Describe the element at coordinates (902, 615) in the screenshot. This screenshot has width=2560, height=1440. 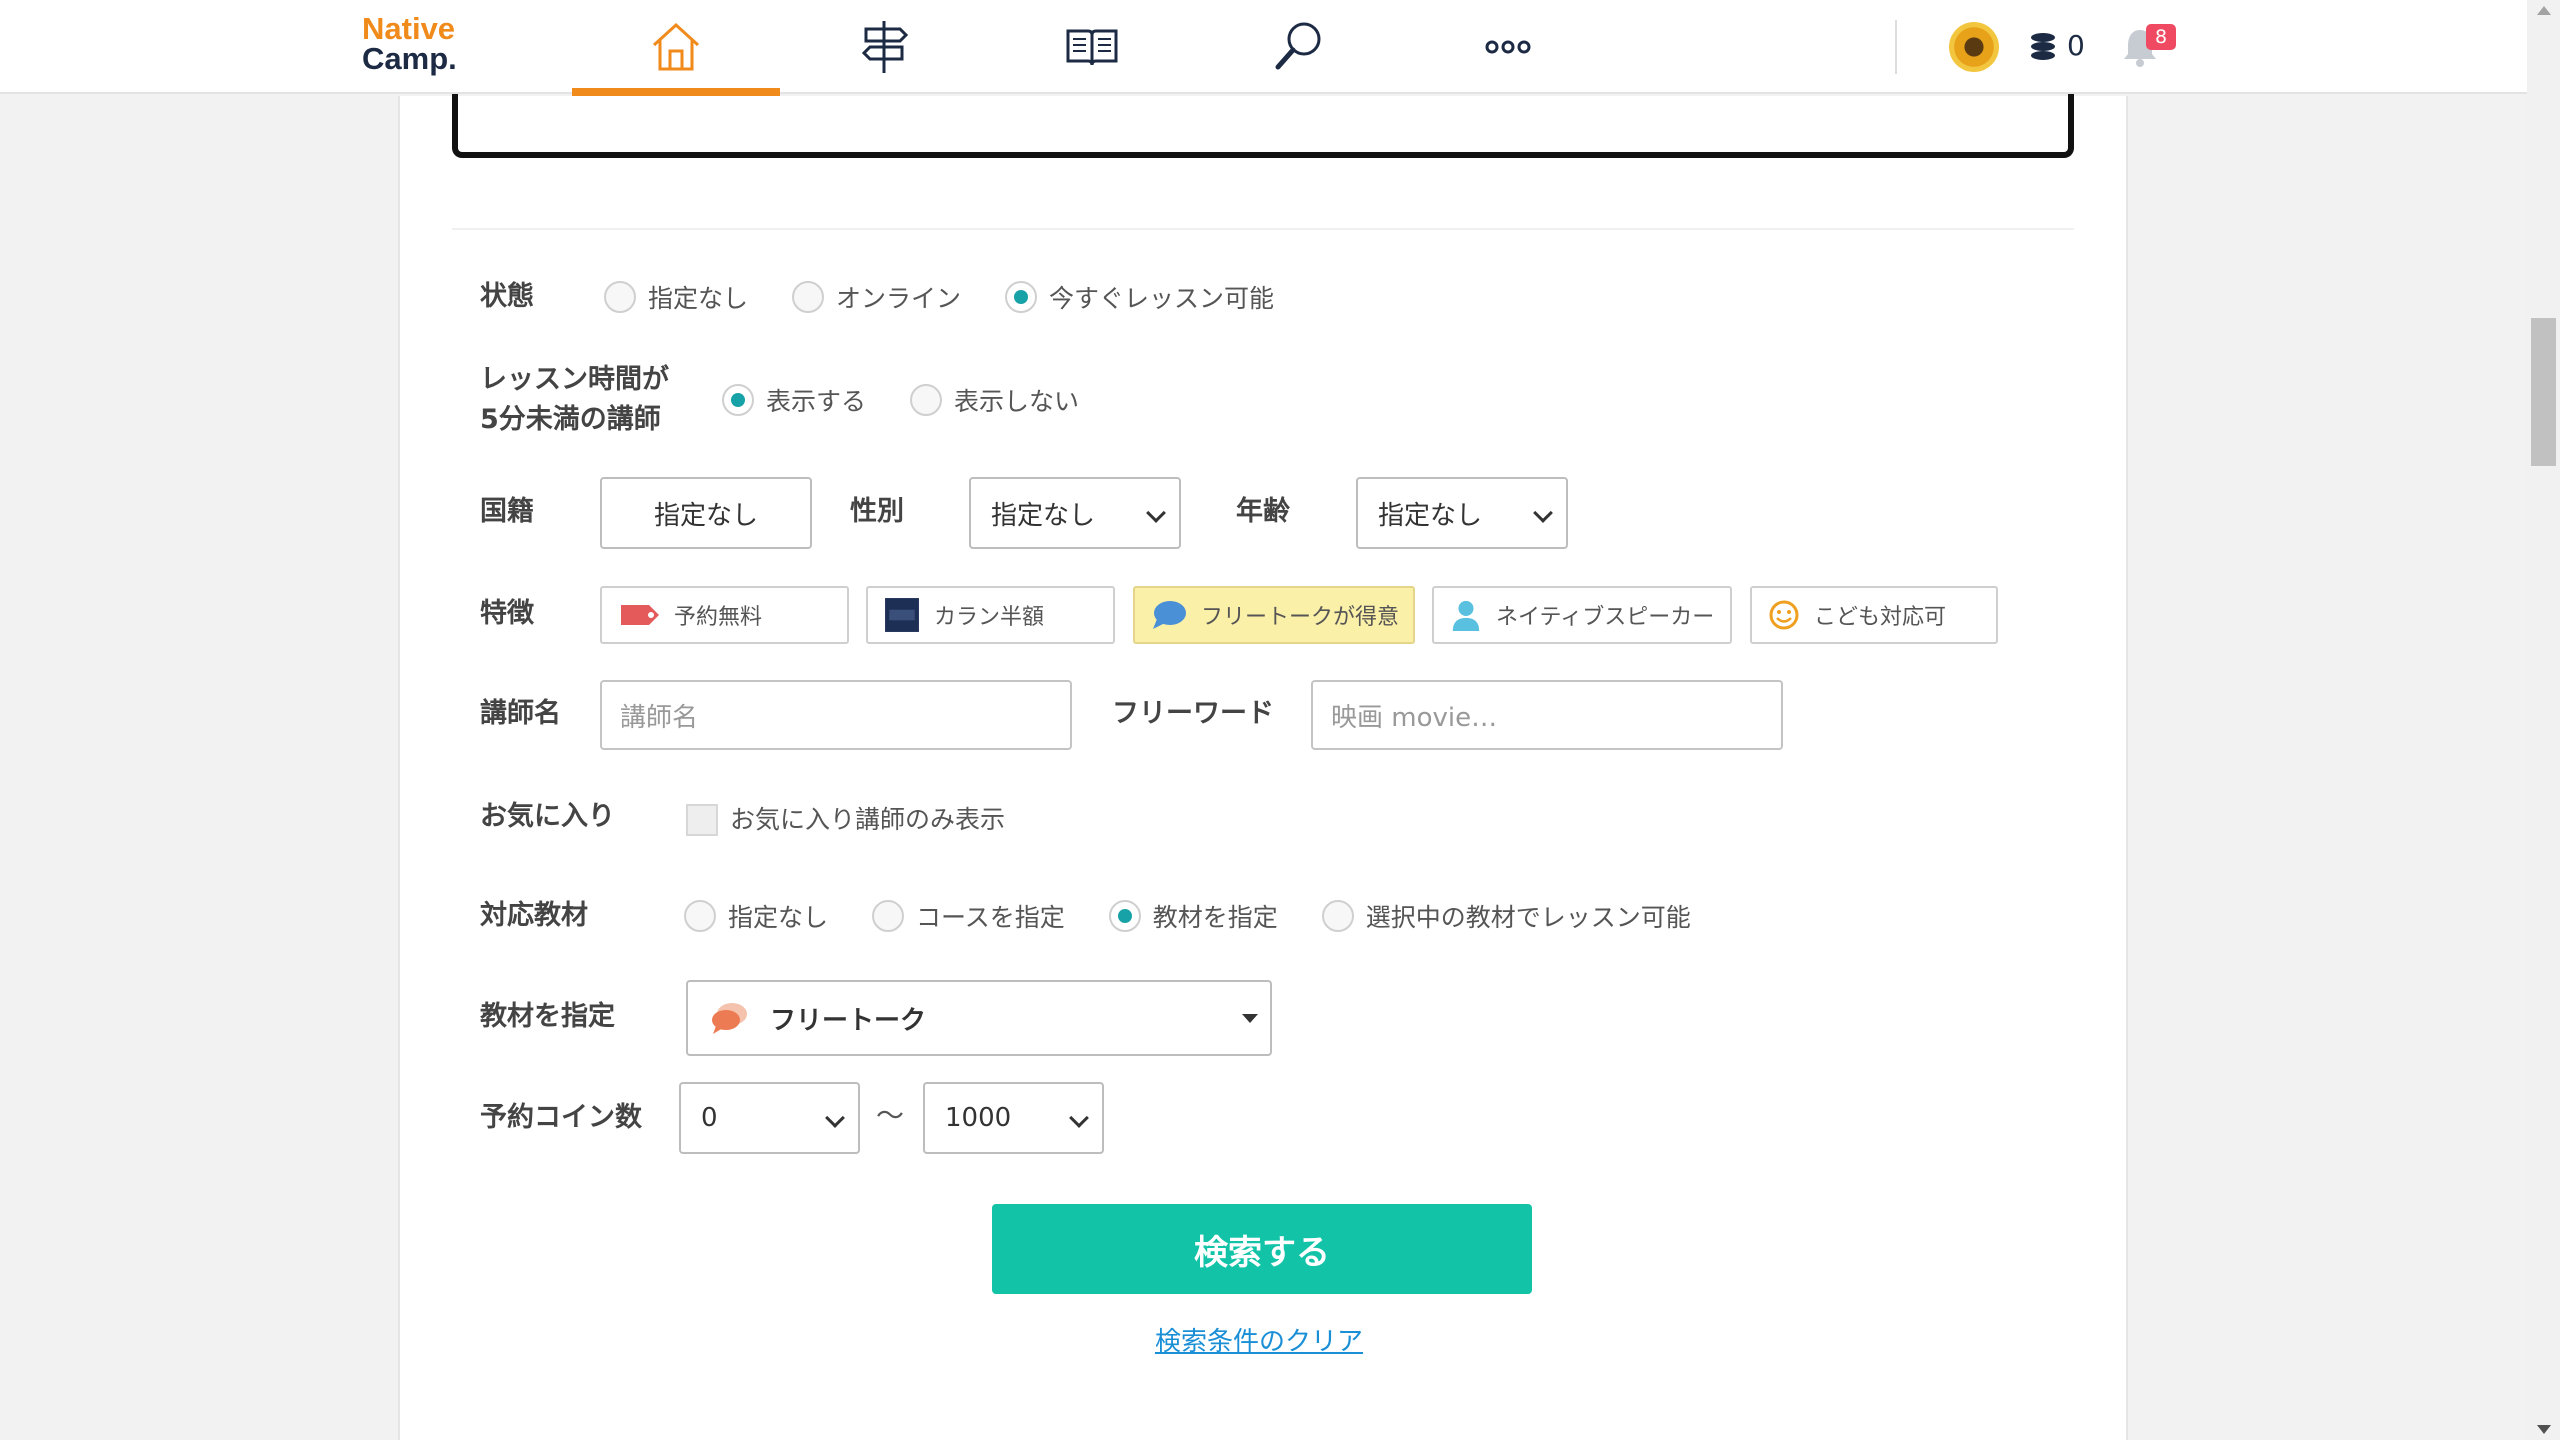
I see `callan-book-icon` at that location.